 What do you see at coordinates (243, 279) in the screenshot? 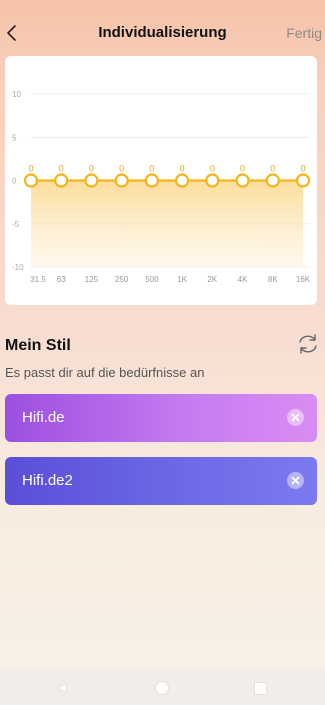
I see `eq-band-label: 4K` at bounding box center [243, 279].